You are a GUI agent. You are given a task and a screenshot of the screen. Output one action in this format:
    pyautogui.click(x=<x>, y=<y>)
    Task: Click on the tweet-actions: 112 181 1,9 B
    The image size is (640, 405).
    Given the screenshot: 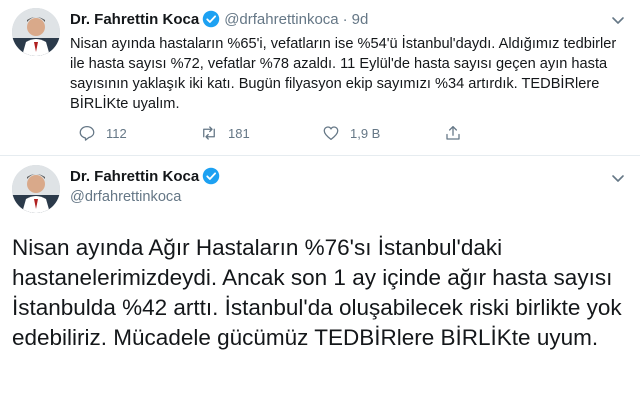 What is the action you would take?
    pyautogui.click(x=330, y=133)
    